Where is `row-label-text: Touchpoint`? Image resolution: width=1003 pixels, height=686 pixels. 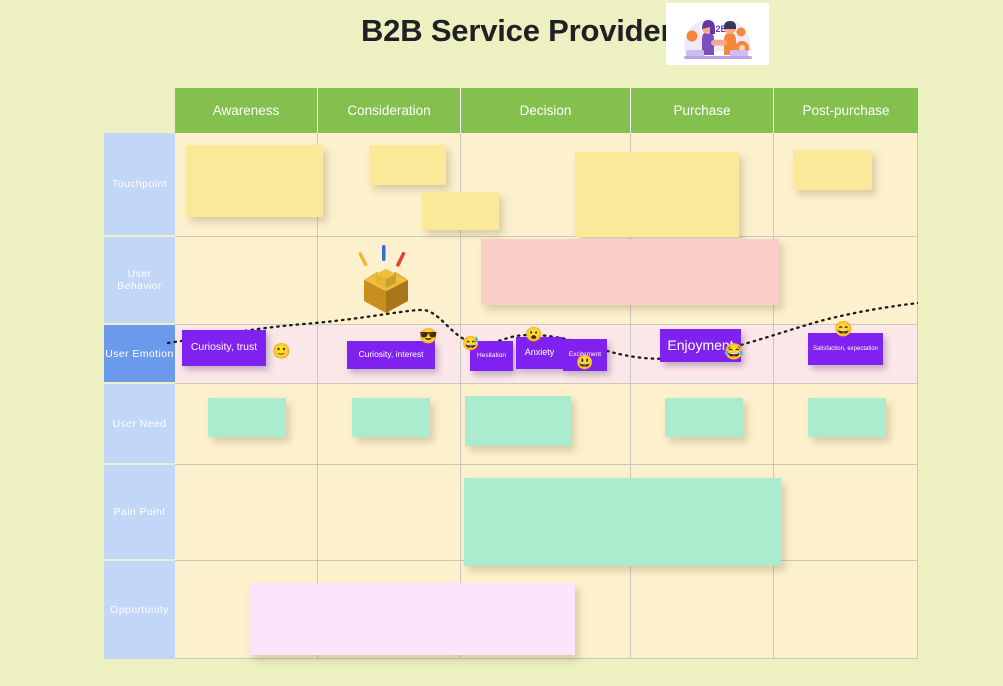
row-label-text: Touchpoint is located at coordinates (139, 184).